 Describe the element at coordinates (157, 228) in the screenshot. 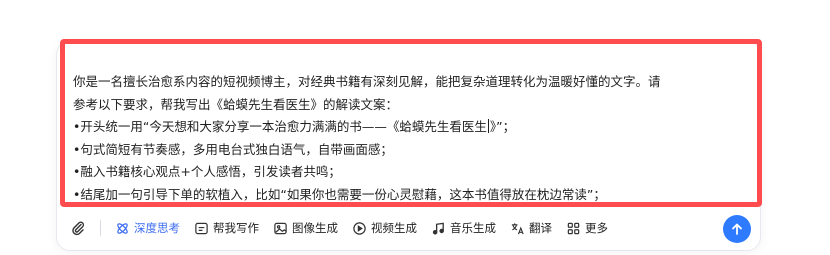

I see `deep-think-label: 深度思考` at that location.